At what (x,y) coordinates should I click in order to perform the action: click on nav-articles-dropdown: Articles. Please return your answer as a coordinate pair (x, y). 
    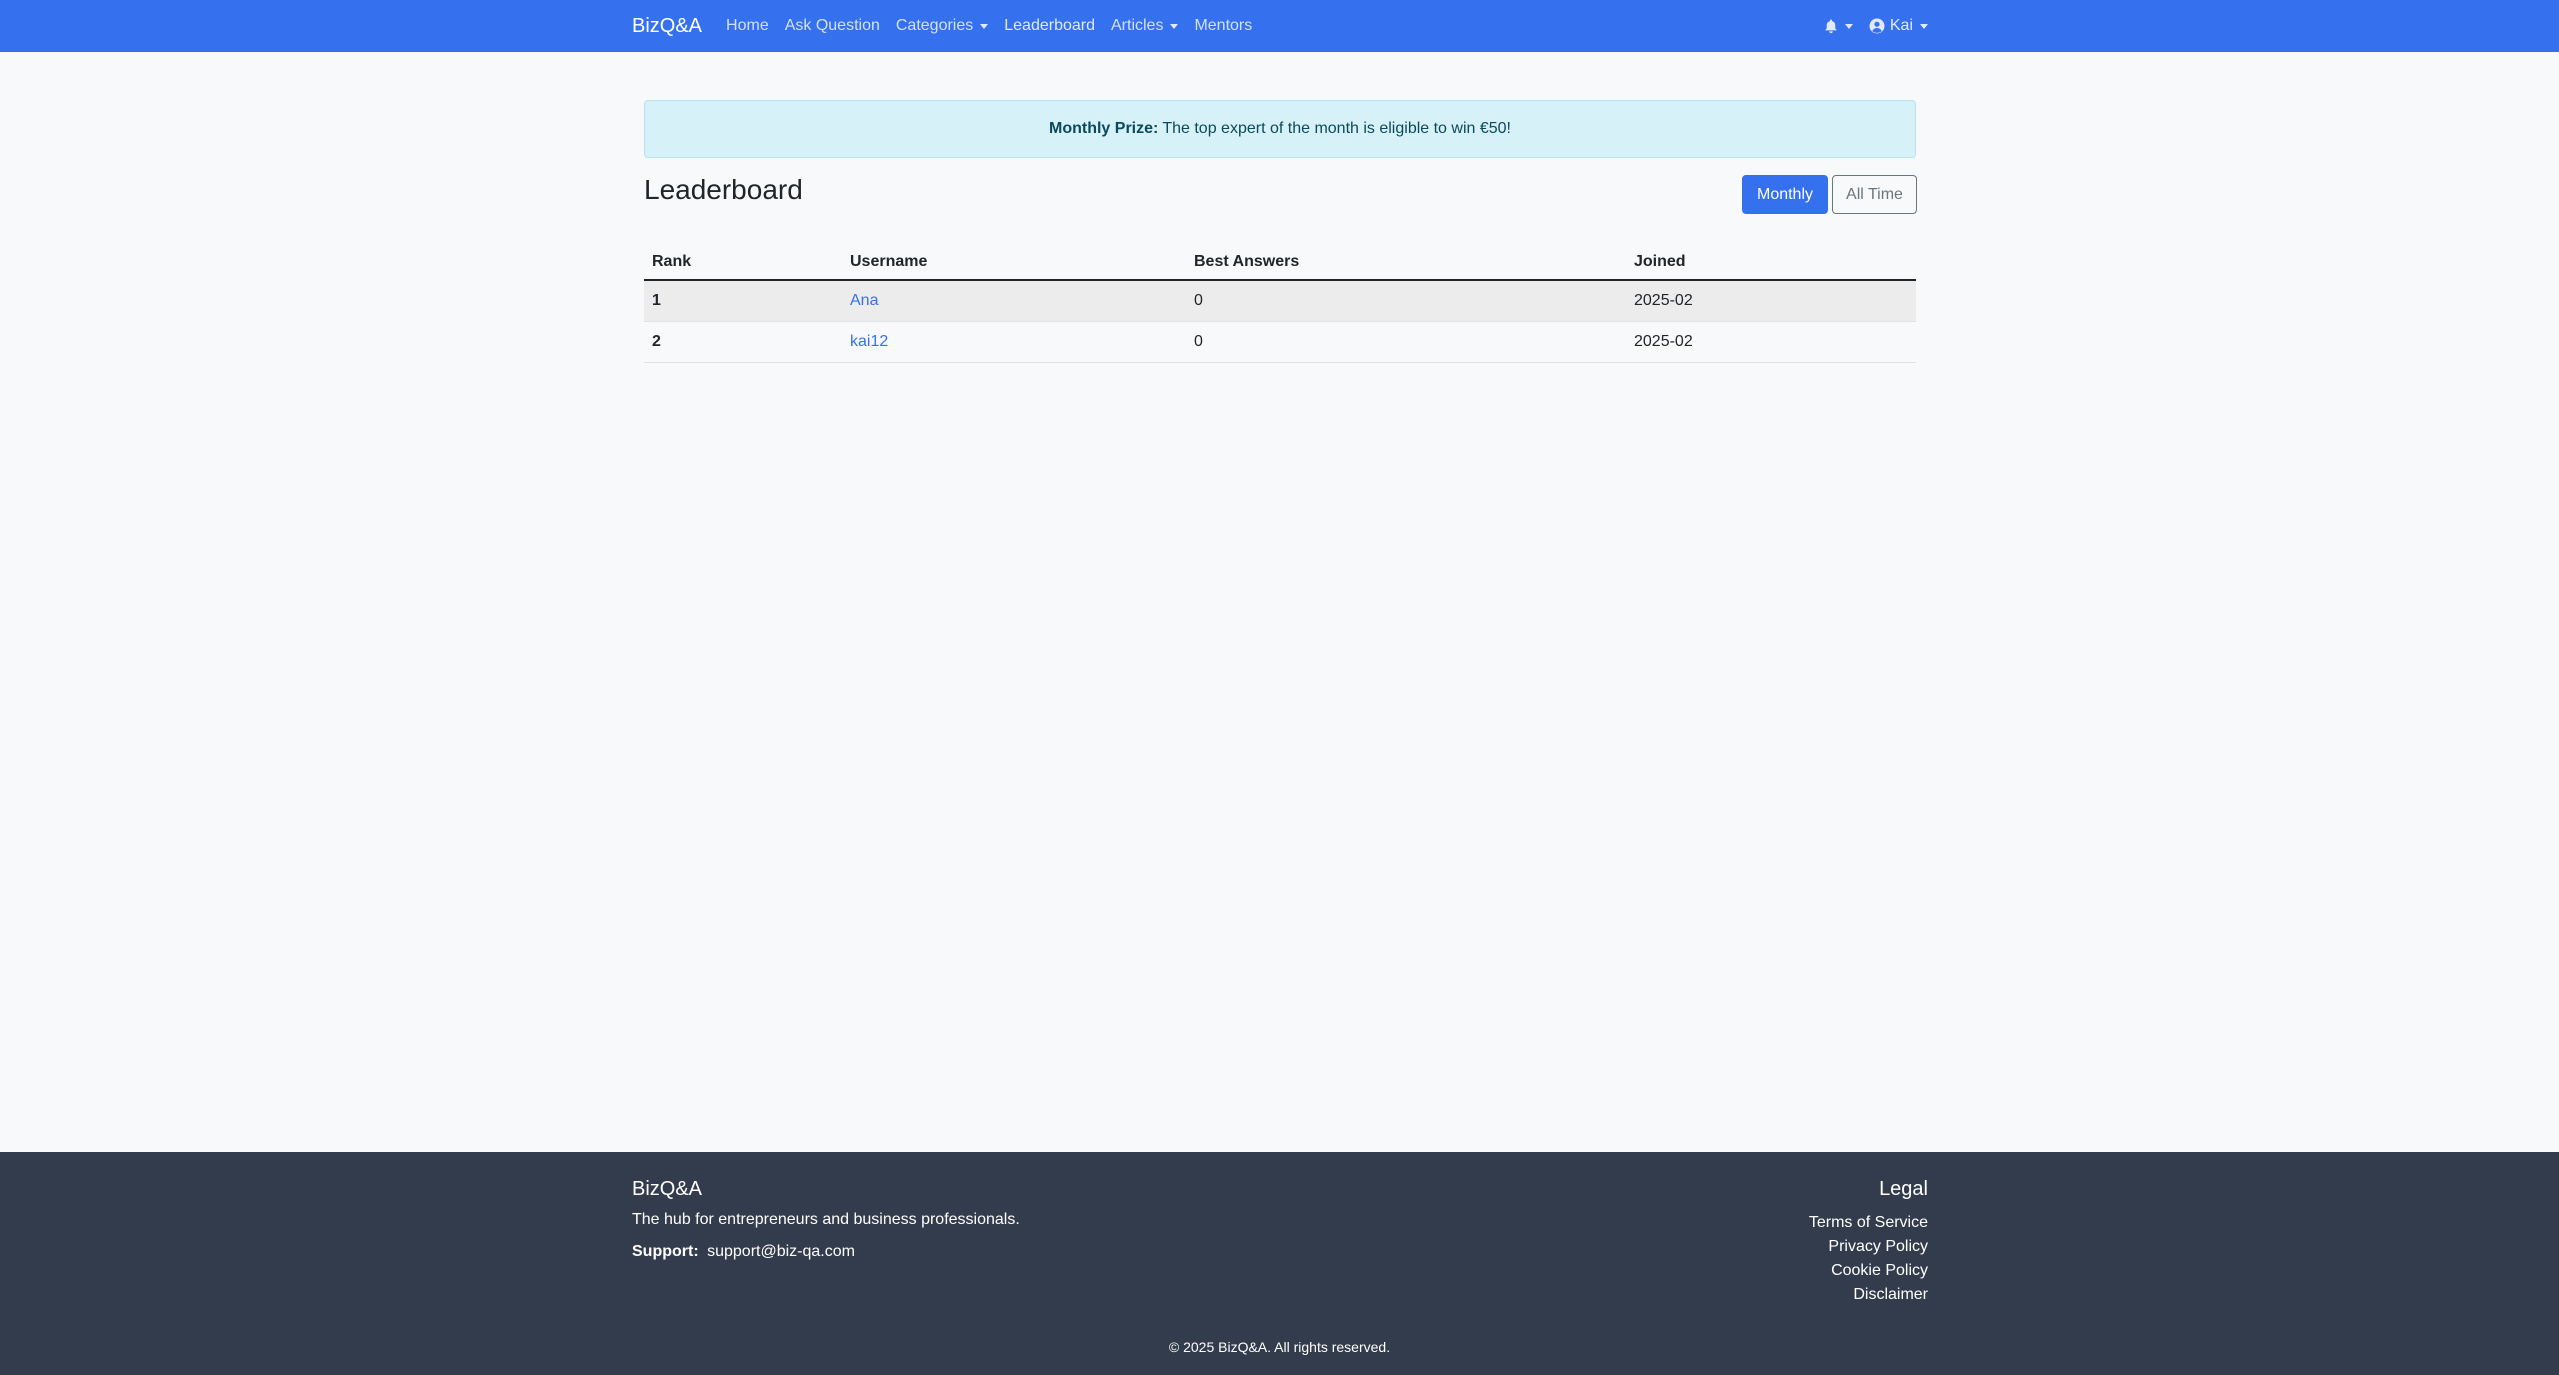
    Looking at the image, I should click on (1145, 26).